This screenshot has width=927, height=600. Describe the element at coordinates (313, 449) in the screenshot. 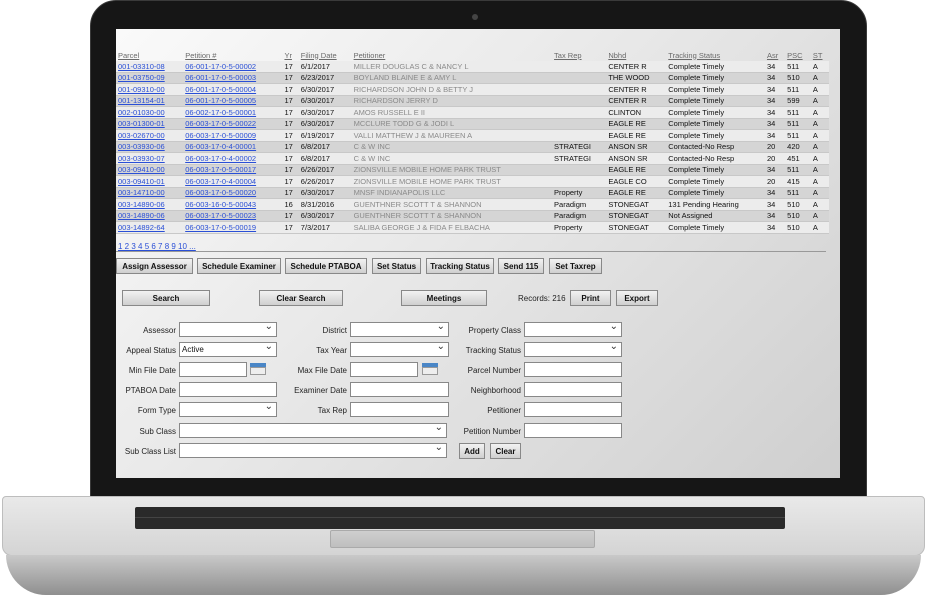

I see `sub-class-list-select` at that location.